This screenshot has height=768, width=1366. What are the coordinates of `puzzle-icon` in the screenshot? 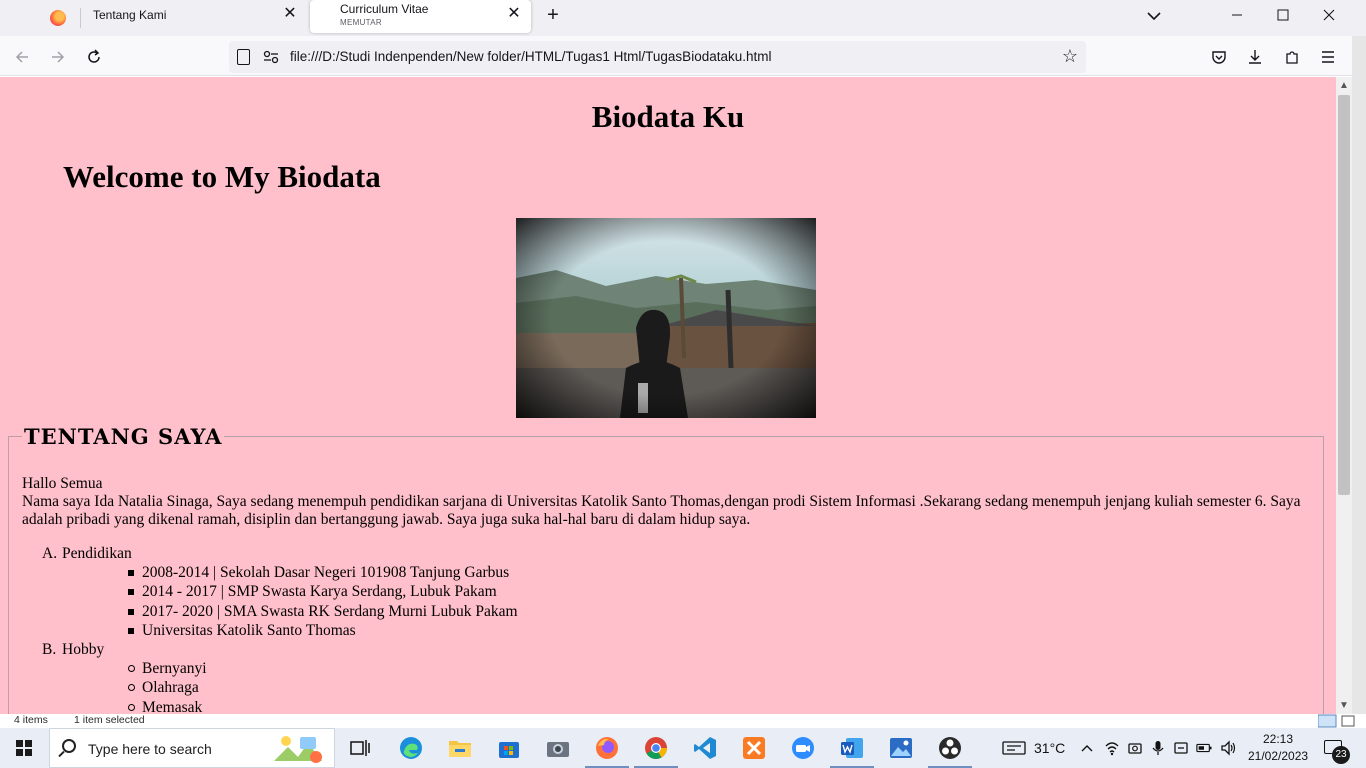 It's located at (1292, 57).